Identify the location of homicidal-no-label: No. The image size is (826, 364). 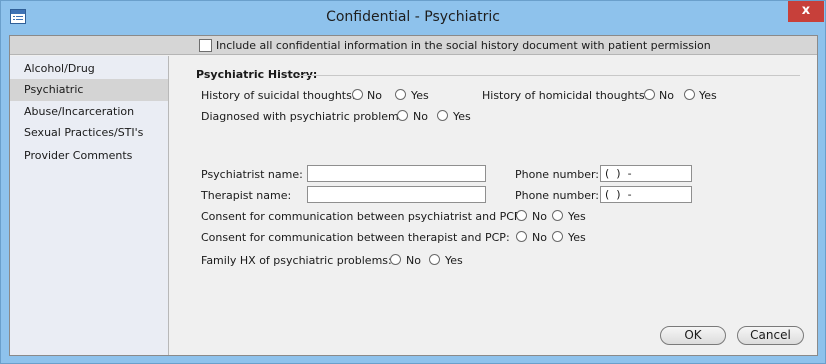
(666, 95).